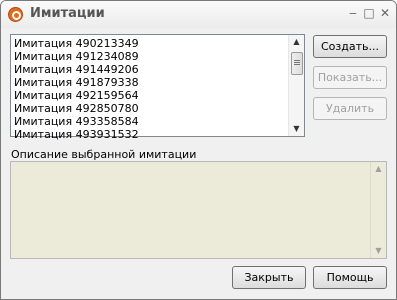 The height and width of the screenshot is (300, 397). Describe the element at coordinates (350, 108) in the screenshot. I see `delete-button: Удалить` at that location.